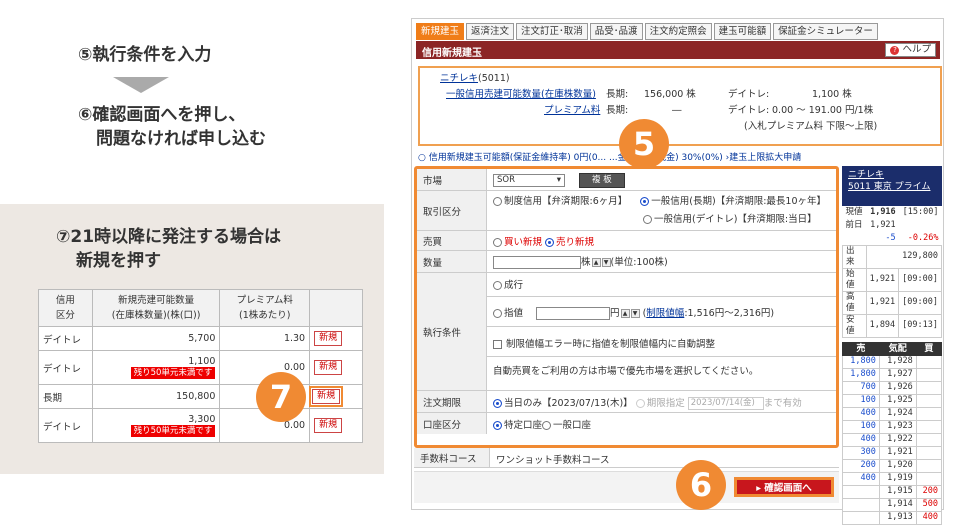  I want to click on long-premium: ―, so click(677, 110).